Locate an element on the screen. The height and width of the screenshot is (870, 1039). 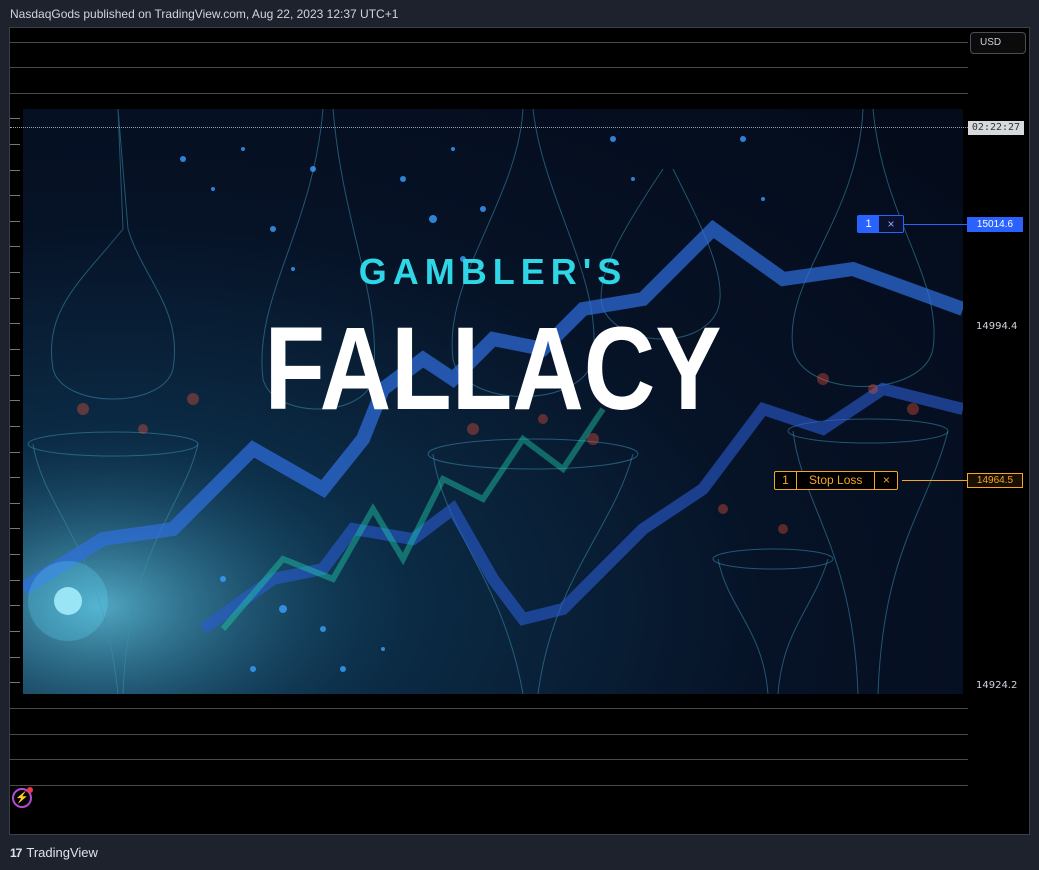
entry-order-qty: 1 is located at coordinates (868, 224).